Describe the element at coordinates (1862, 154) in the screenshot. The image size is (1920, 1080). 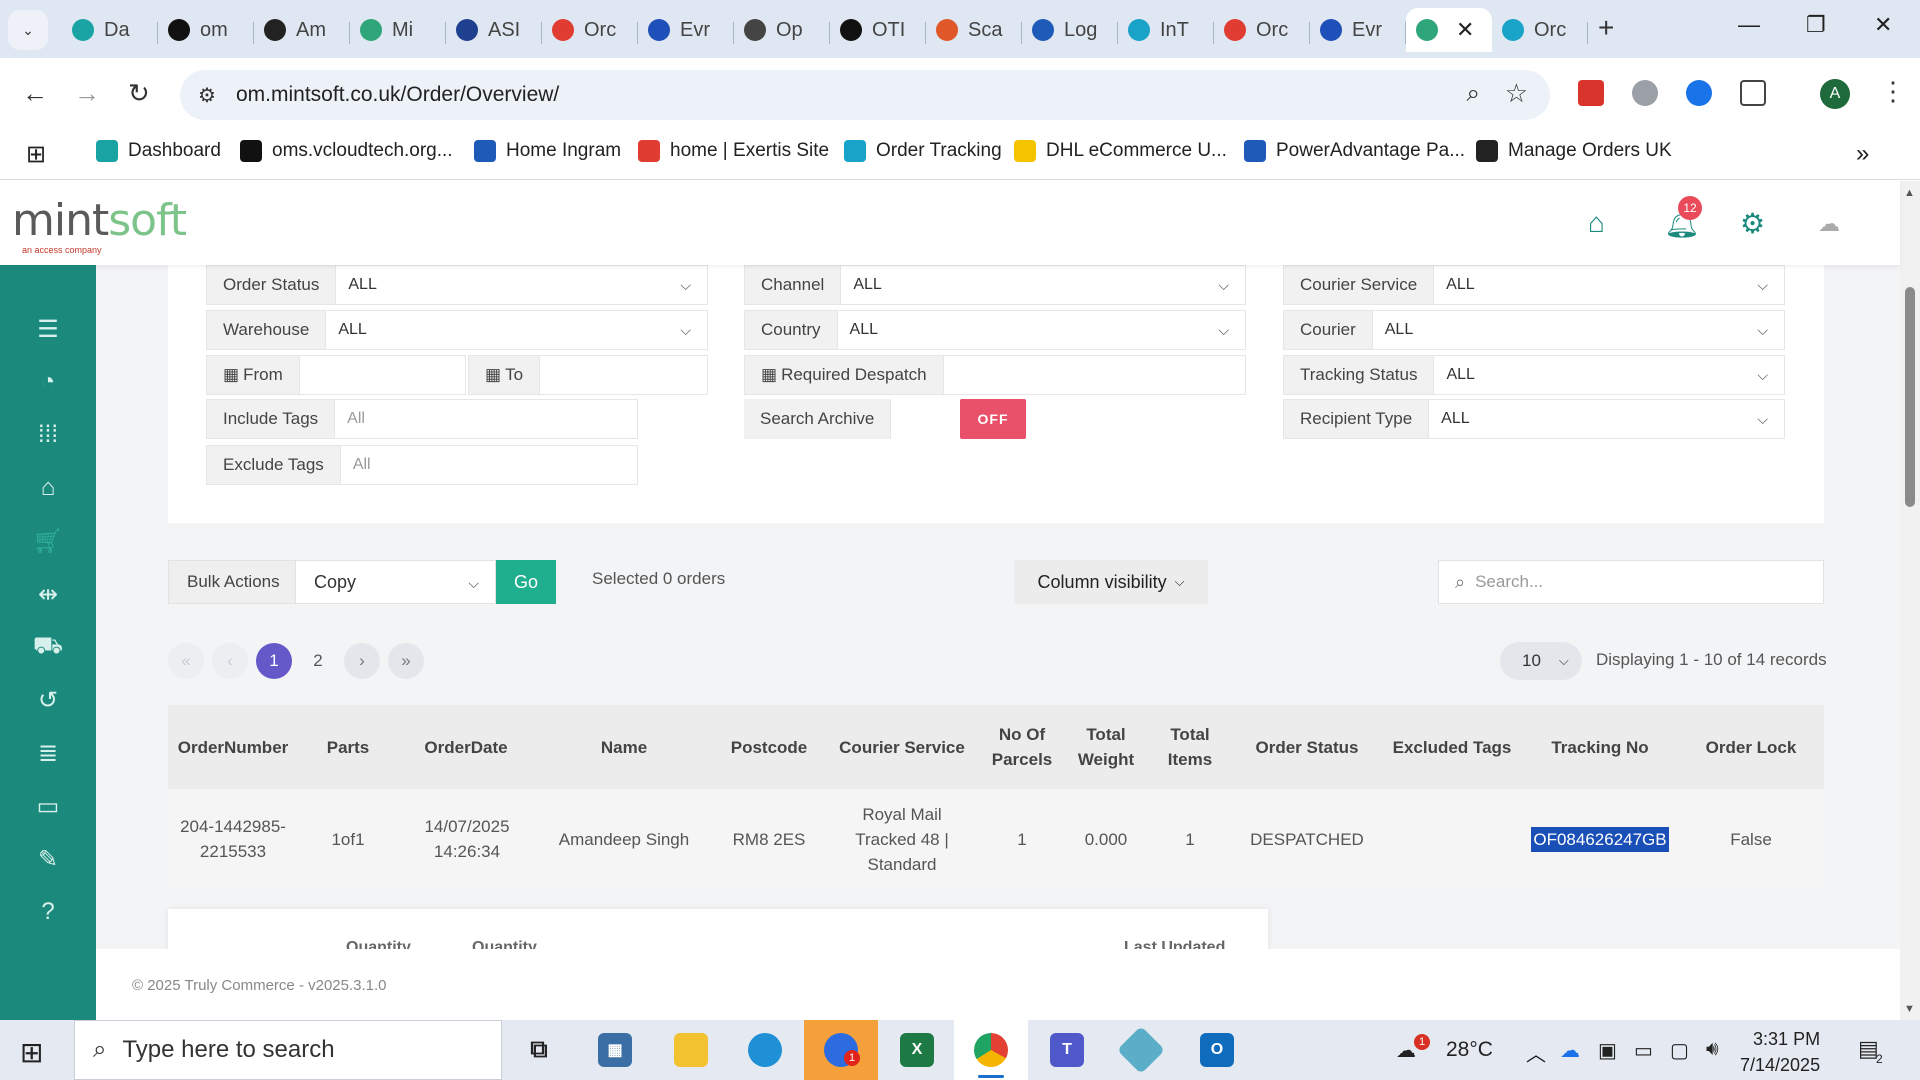
I see `more-bookmarks-icon: »` at that location.